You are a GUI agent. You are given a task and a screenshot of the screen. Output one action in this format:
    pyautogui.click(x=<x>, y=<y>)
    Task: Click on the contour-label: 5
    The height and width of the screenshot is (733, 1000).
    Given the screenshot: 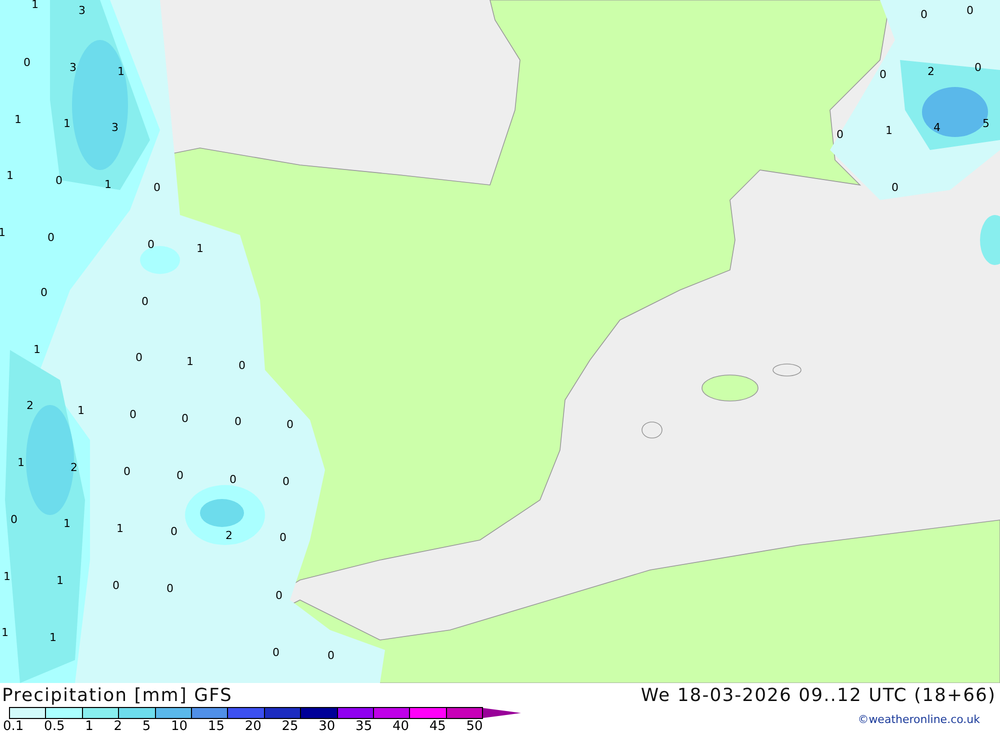 What is the action you would take?
    pyautogui.click(x=986, y=123)
    